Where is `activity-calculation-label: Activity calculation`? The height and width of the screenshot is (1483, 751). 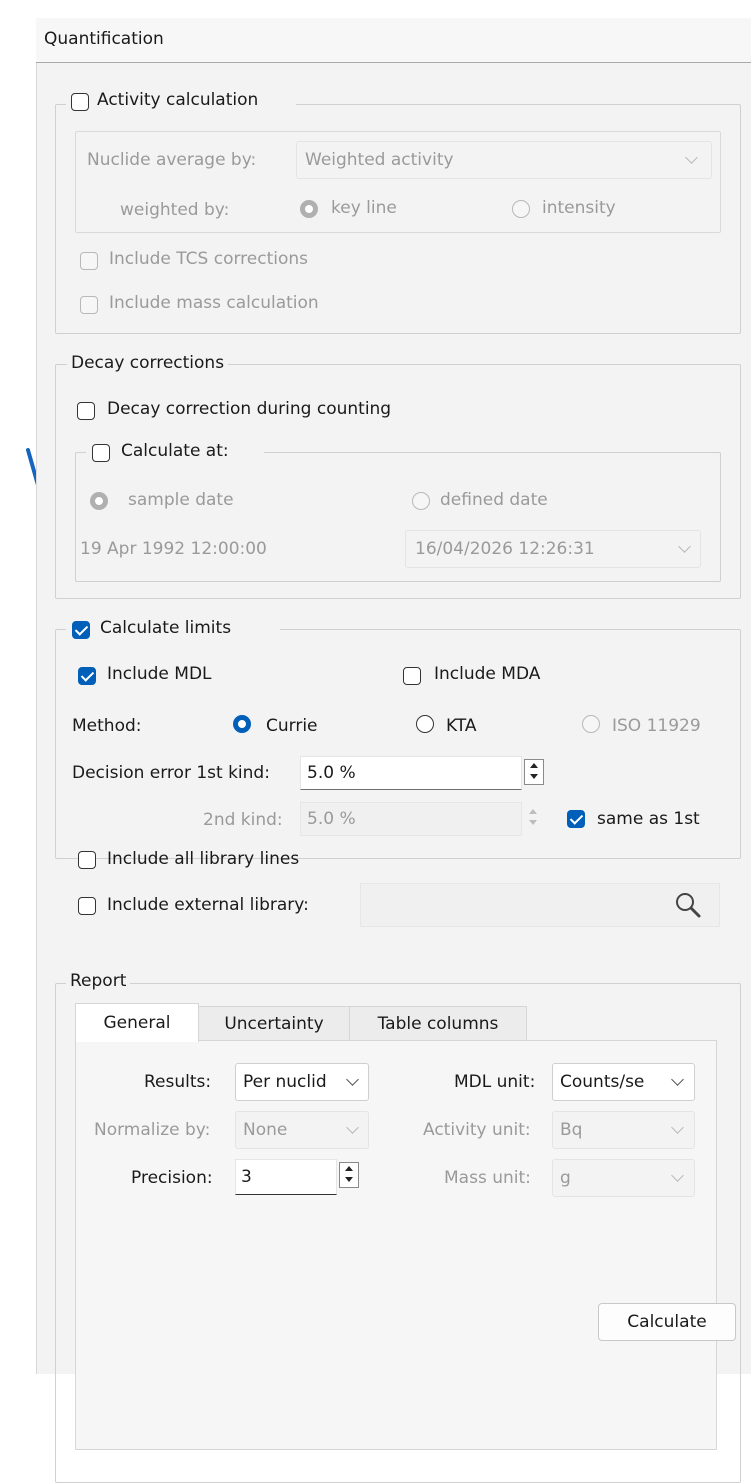
activity-calculation-label: Activity calculation is located at coordinates (178, 100).